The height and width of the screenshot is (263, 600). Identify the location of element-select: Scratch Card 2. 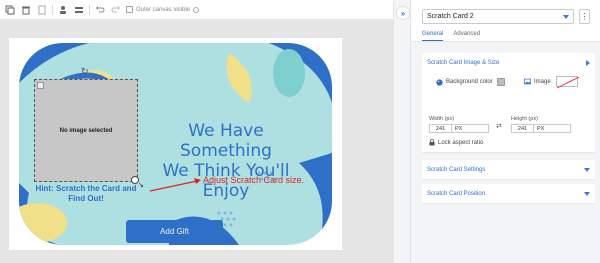
(498, 16).